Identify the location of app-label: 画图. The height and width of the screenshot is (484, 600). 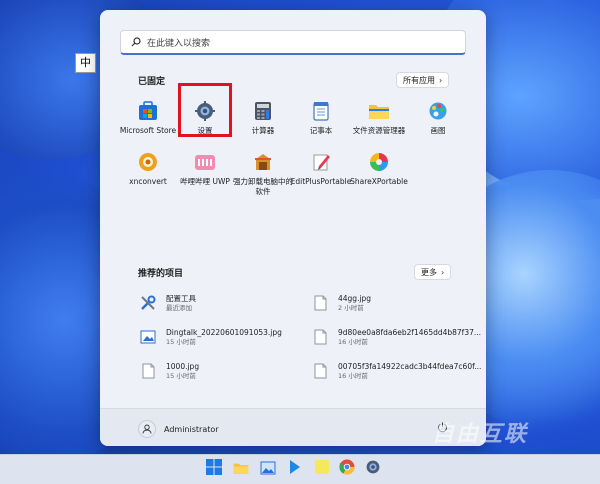
(438, 130).